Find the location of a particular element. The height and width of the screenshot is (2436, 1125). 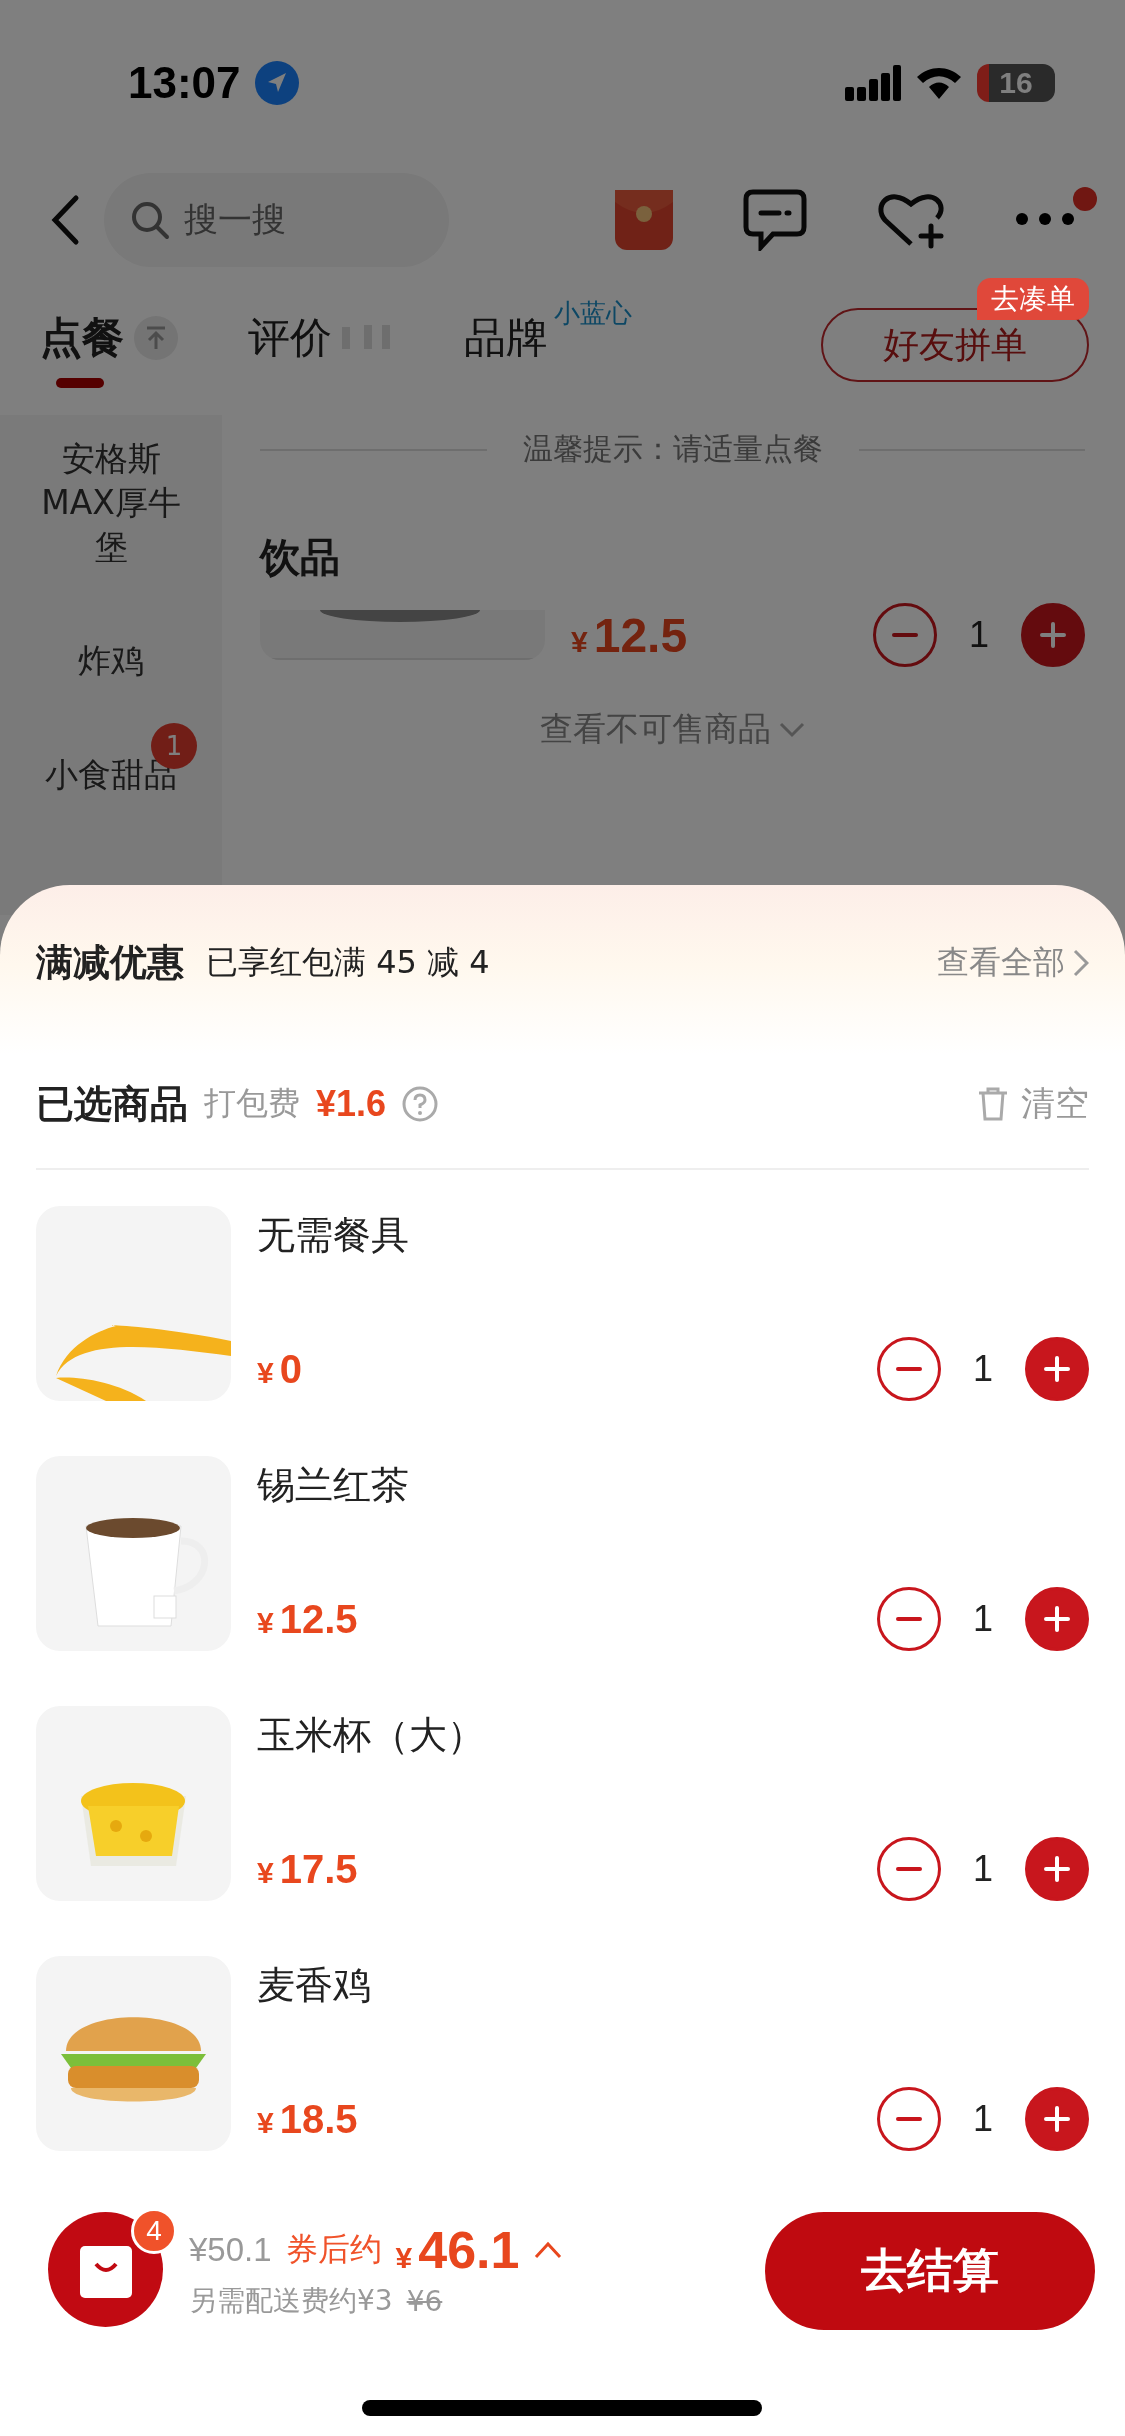

selected-title: 已选商品 is located at coordinates (112, 1104).